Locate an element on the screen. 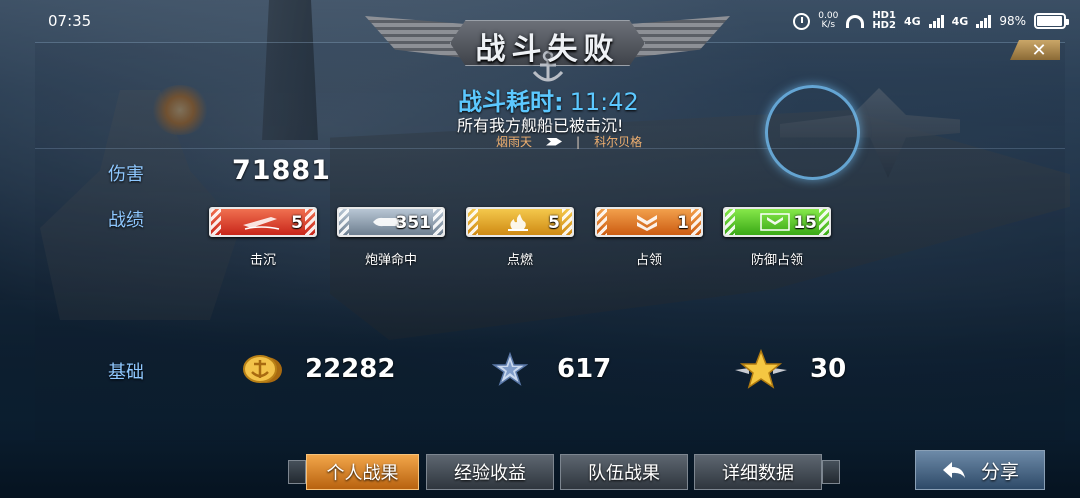  battery-icon is located at coordinates (1051, 21).